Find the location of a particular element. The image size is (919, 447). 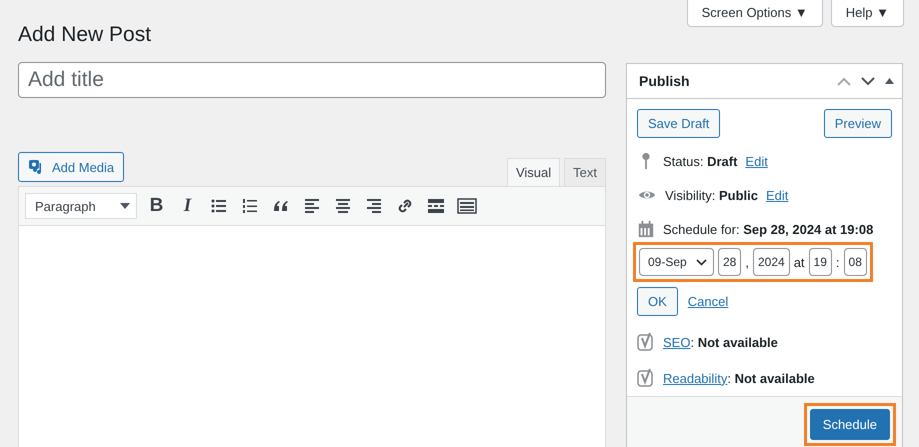

cancel-link: Cancel is located at coordinates (708, 301).